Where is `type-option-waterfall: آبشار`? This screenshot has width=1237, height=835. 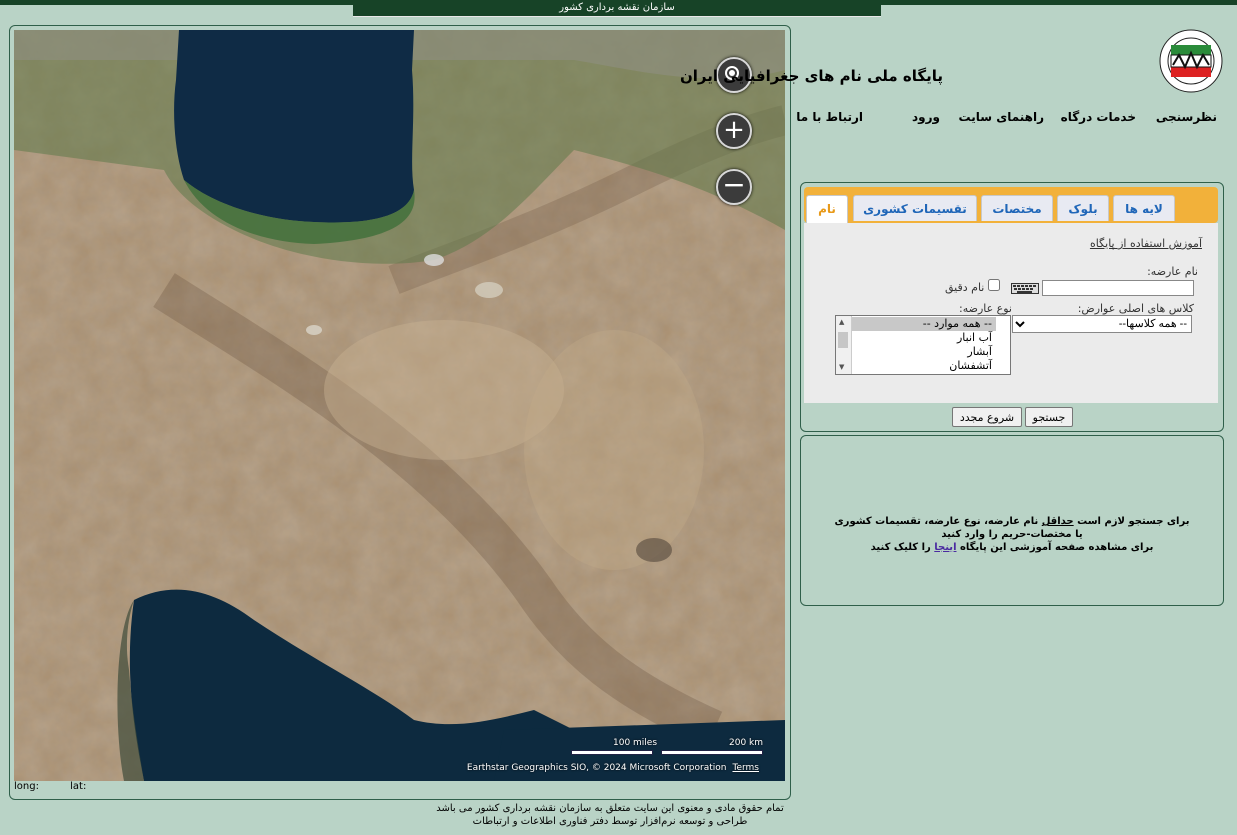 type-option-waterfall: آبشار is located at coordinates (916, 352).